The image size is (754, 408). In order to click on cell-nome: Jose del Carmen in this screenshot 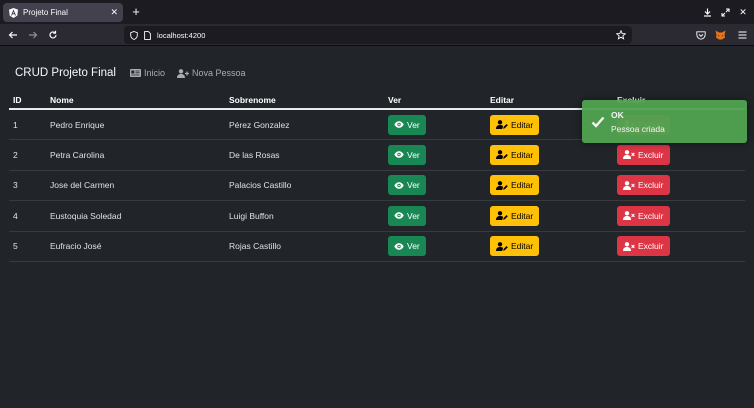, I will do `click(135, 185)`.